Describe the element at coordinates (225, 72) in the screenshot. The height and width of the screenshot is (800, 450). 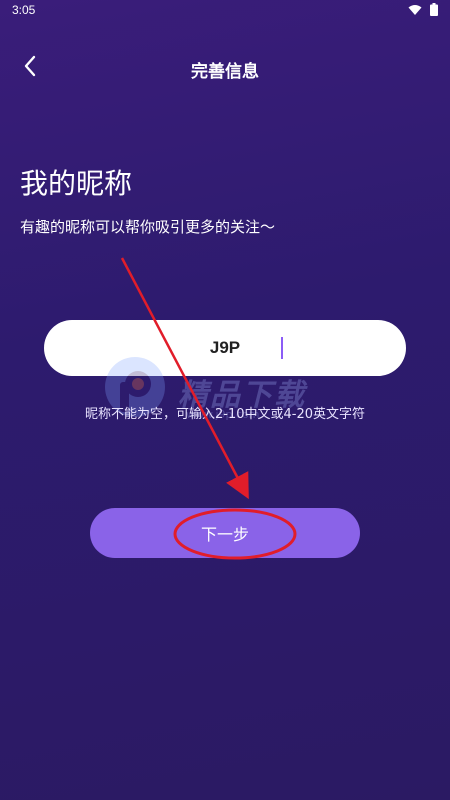
I see `page-title: 完善信息` at that location.